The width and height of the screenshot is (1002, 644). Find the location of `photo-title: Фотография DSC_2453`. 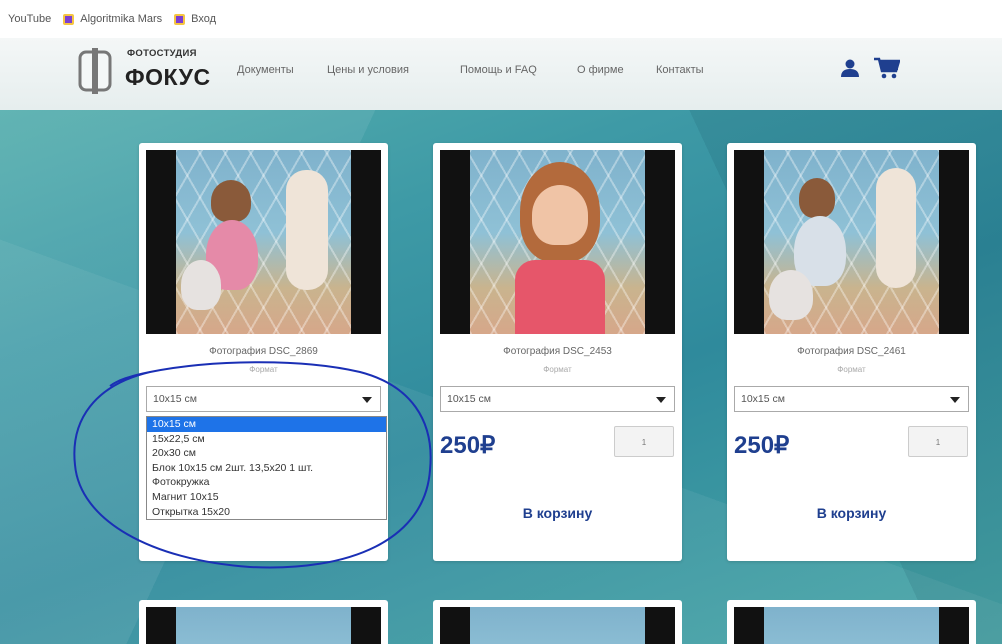

photo-title: Фотография DSC_2453 is located at coordinates (557, 351).